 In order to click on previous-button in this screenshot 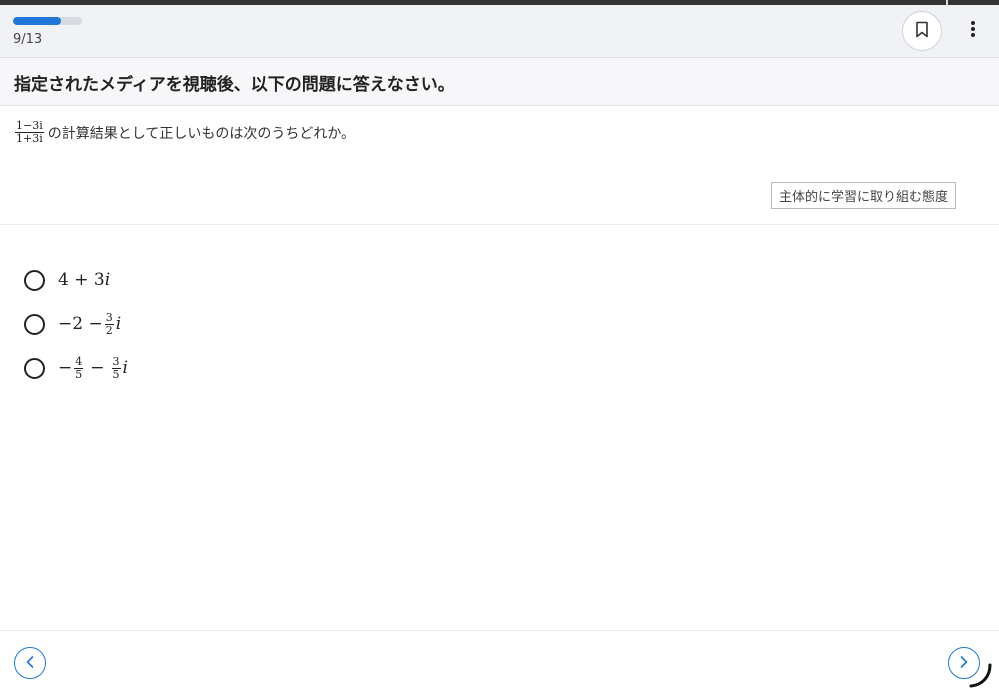, I will do `click(30, 663)`.